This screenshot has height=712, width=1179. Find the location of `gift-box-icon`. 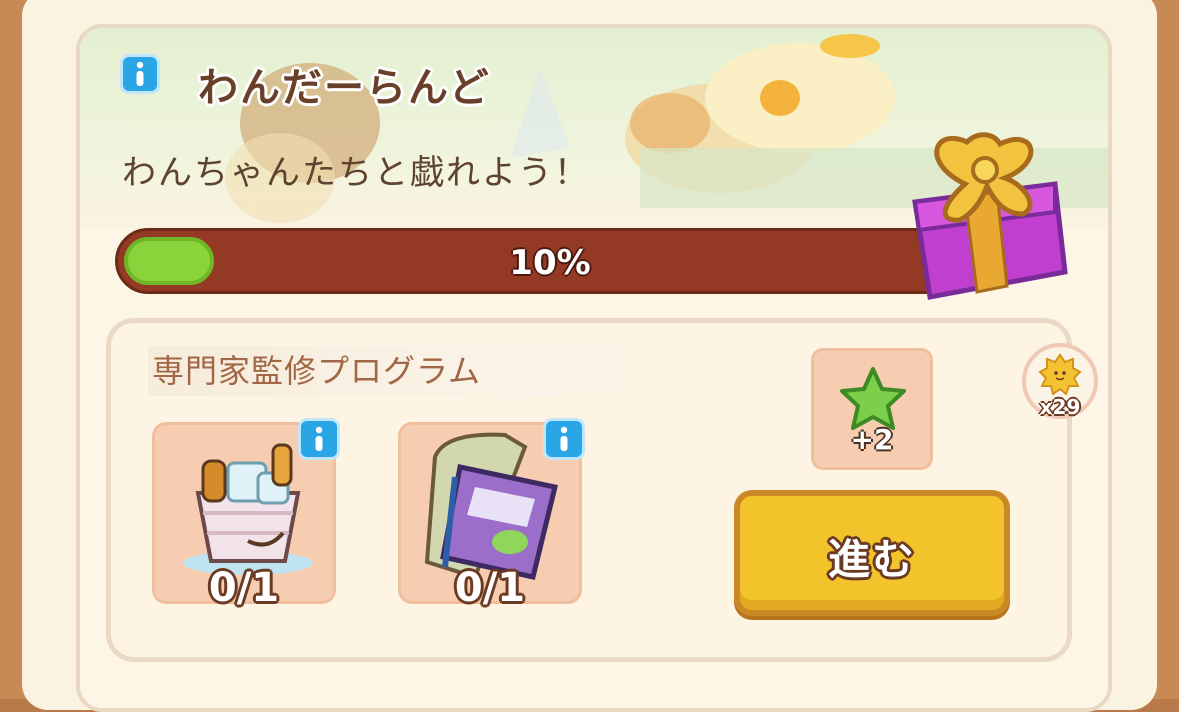

gift-box-icon is located at coordinates (990, 217).